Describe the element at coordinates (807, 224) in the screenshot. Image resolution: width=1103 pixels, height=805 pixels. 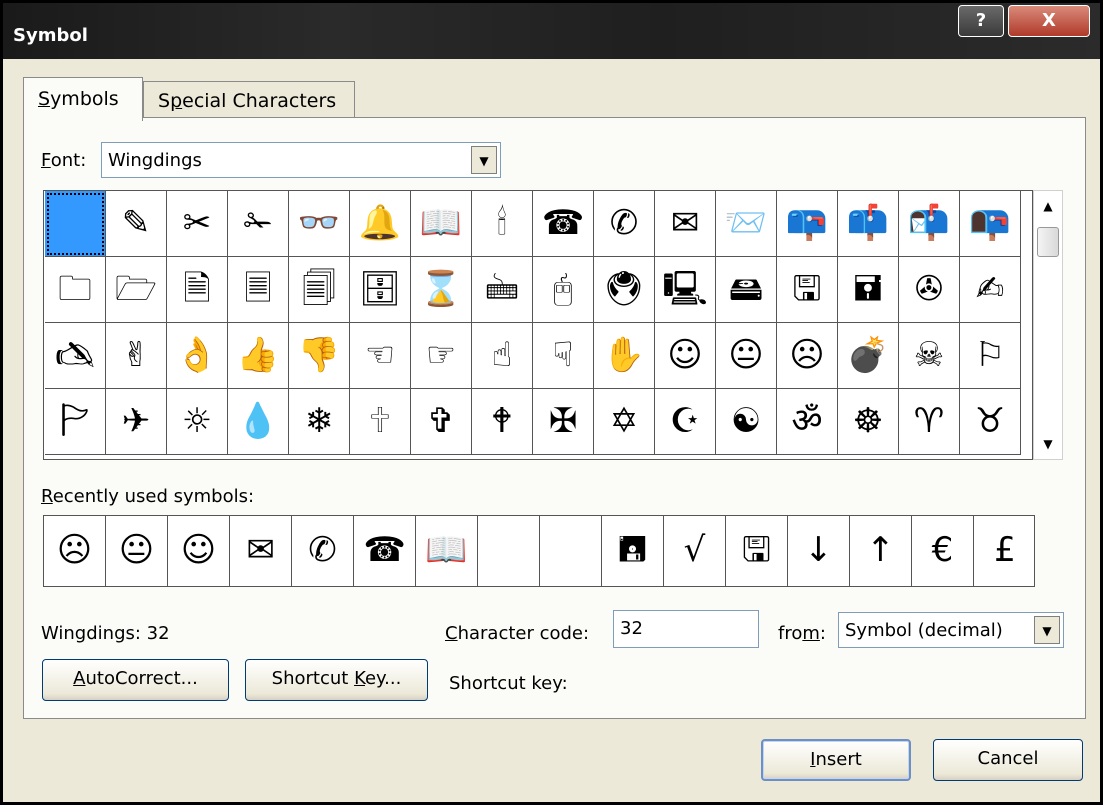
I see `symbol-cell: 📪` at that location.